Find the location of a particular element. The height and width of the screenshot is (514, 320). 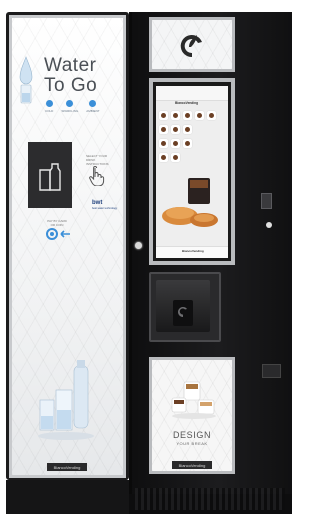

left-base is located at coordinates (67, 497).